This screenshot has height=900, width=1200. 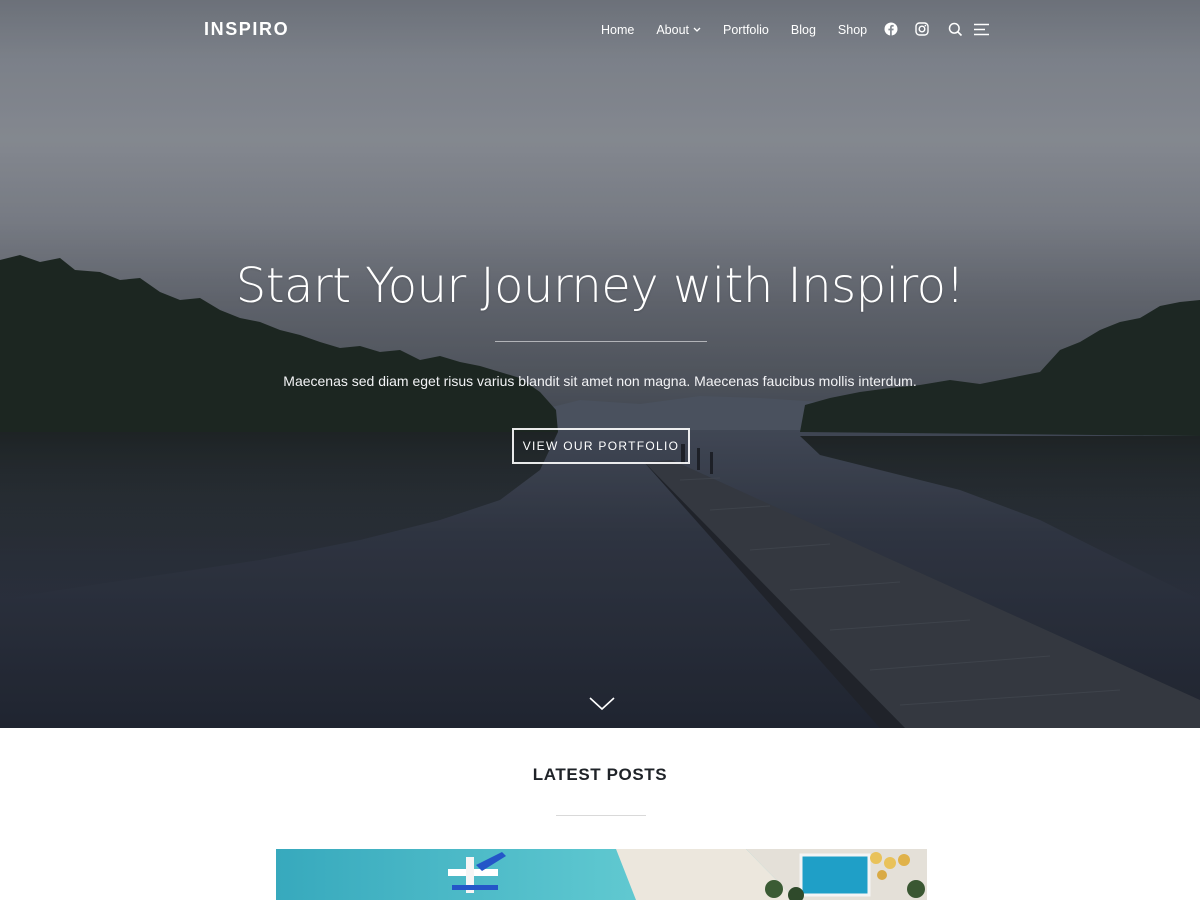 I want to click on nav-item-about: About, so click(x=678, y=30).